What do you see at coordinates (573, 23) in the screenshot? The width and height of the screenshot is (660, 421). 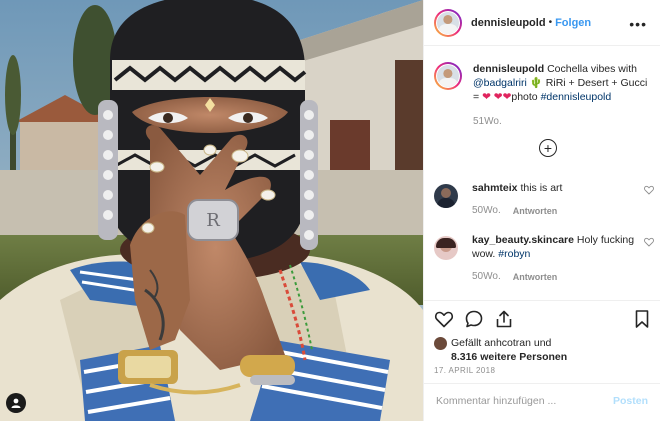 I see `follow-button: Folgen` at bounding box center [573, 23].